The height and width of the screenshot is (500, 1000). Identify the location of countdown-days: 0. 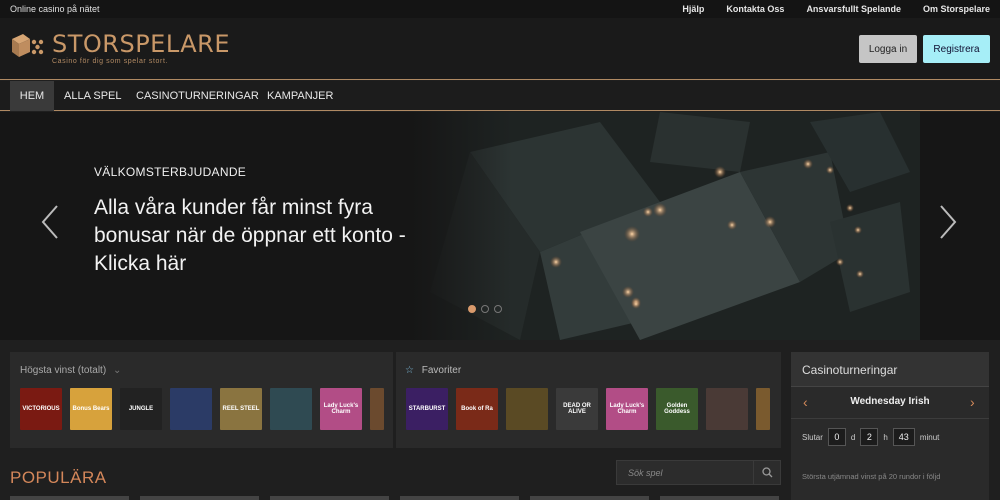
(836, 437).